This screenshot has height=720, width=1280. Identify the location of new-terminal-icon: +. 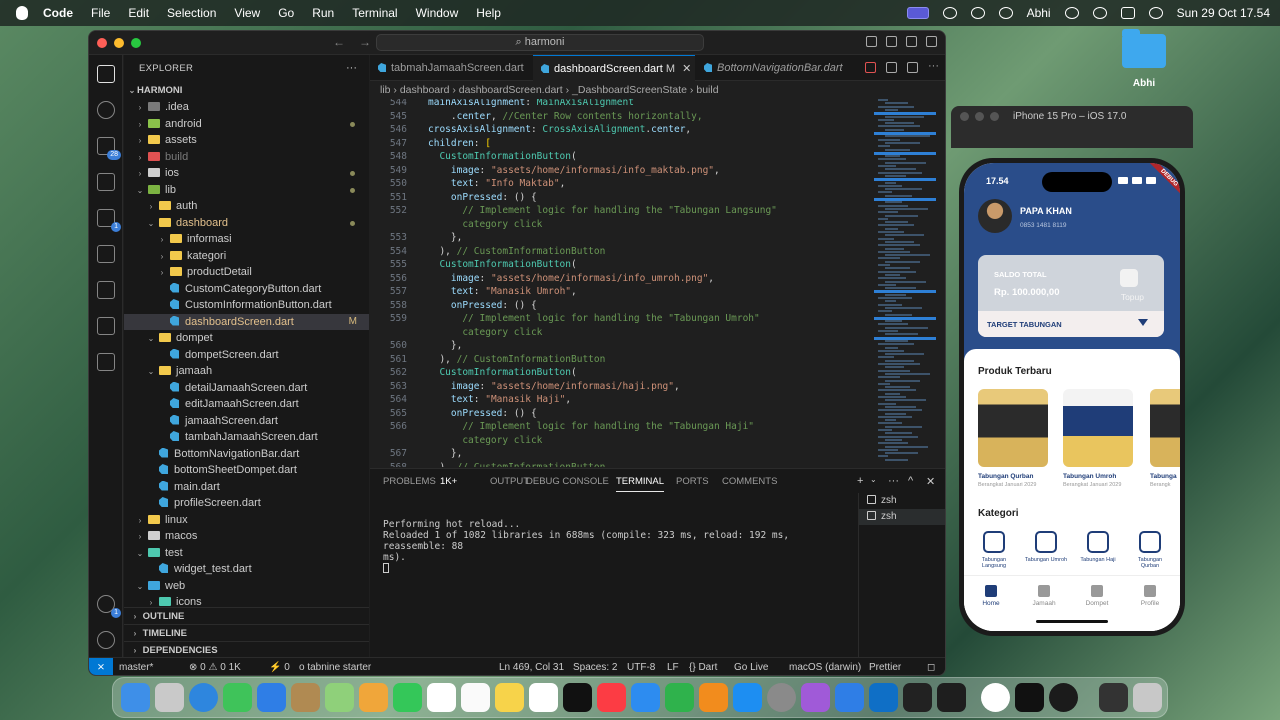
(860, 481).